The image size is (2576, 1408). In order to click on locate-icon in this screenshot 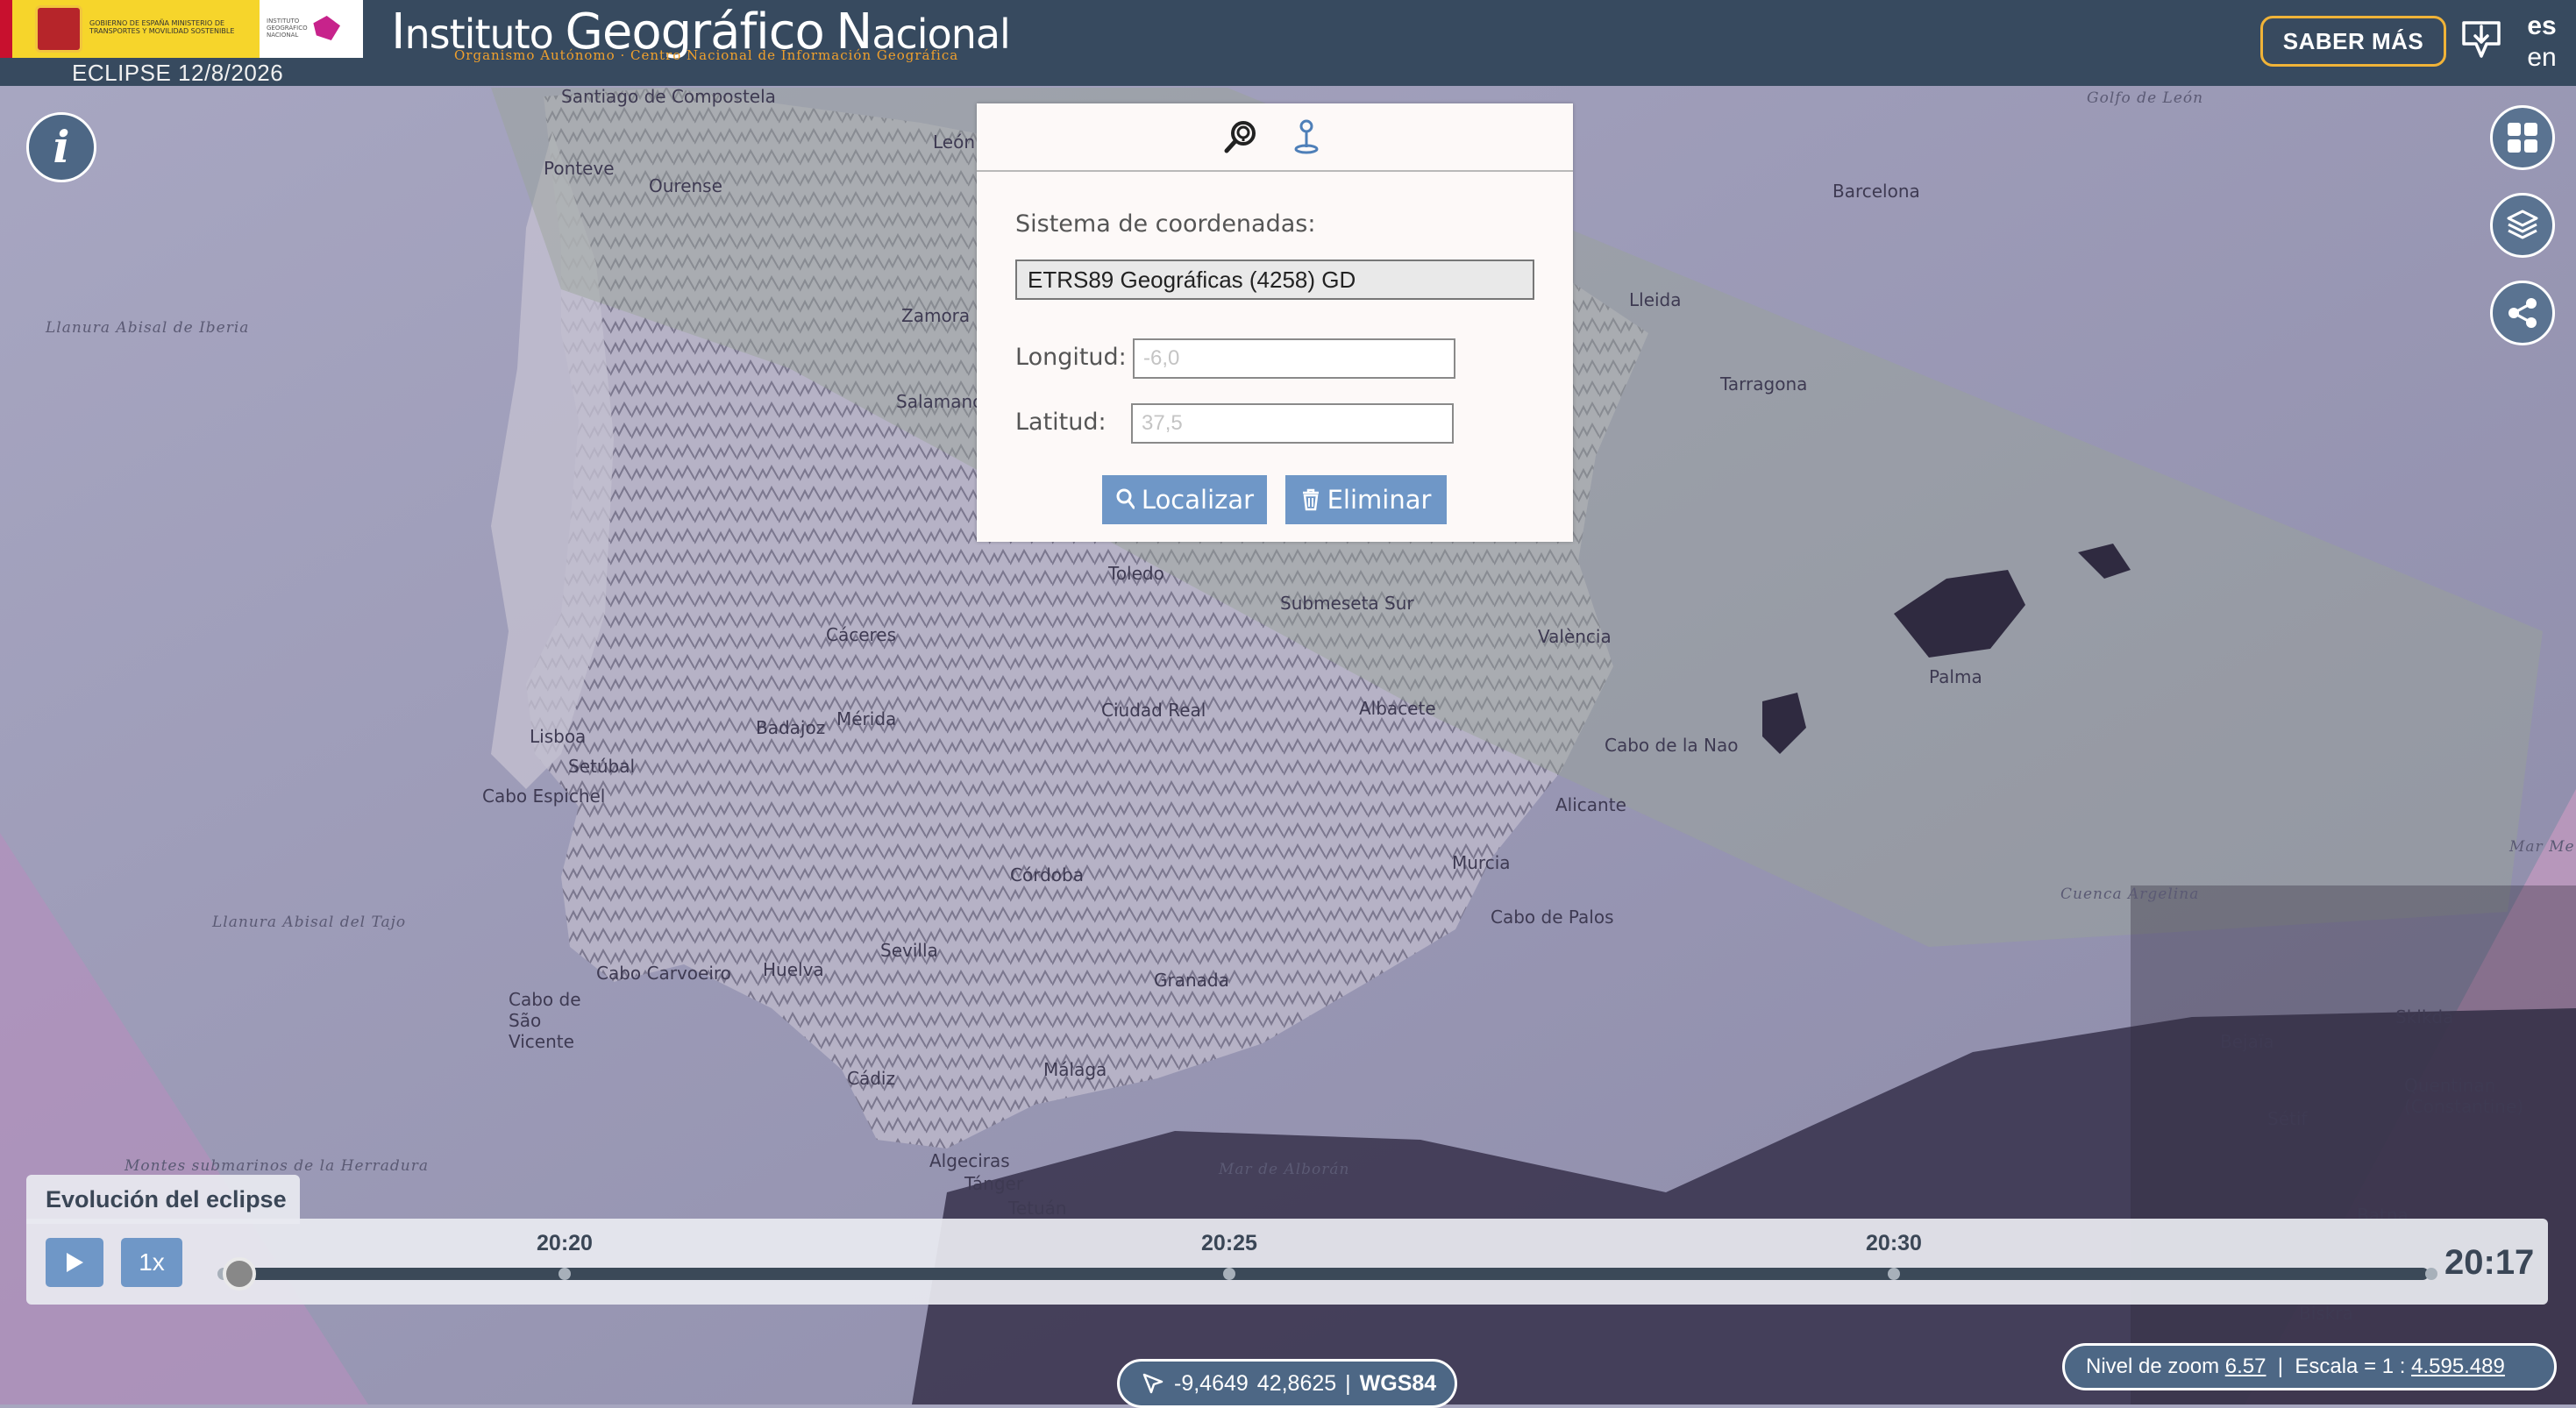, I will do `click(1125, 498)`.